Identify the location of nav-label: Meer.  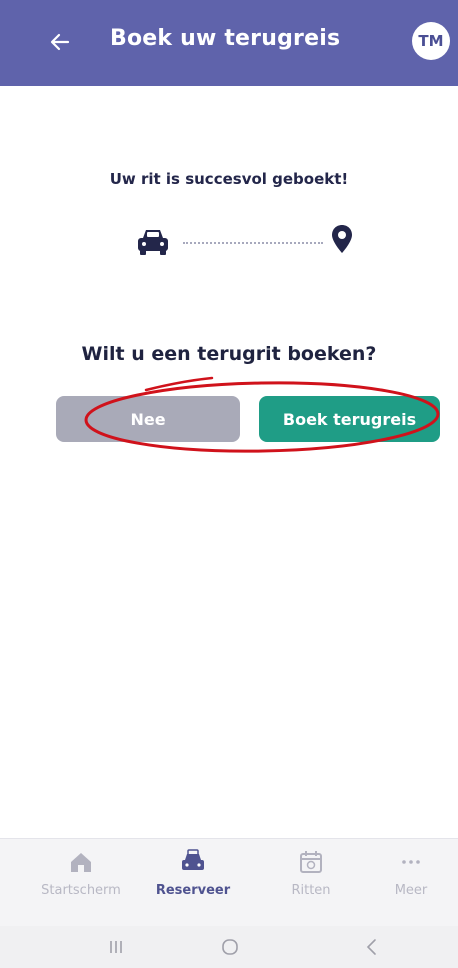
(411, 890).